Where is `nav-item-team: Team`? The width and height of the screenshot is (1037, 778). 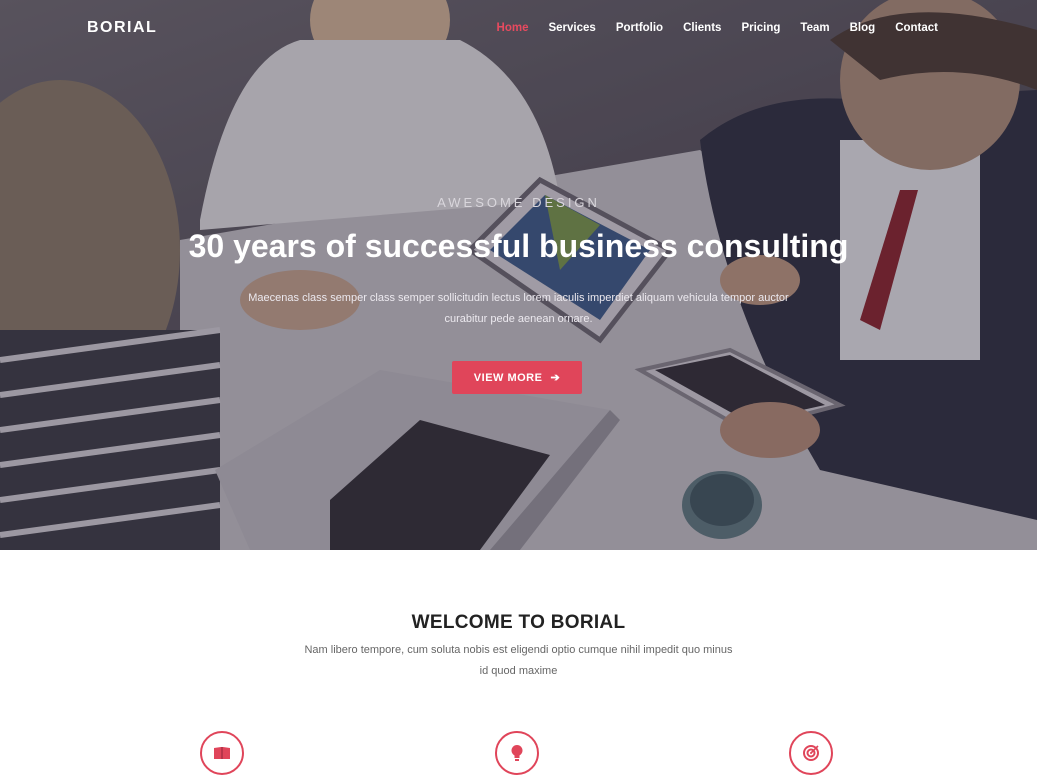 nav-item-team: Team is located at coordinates (814, 28).